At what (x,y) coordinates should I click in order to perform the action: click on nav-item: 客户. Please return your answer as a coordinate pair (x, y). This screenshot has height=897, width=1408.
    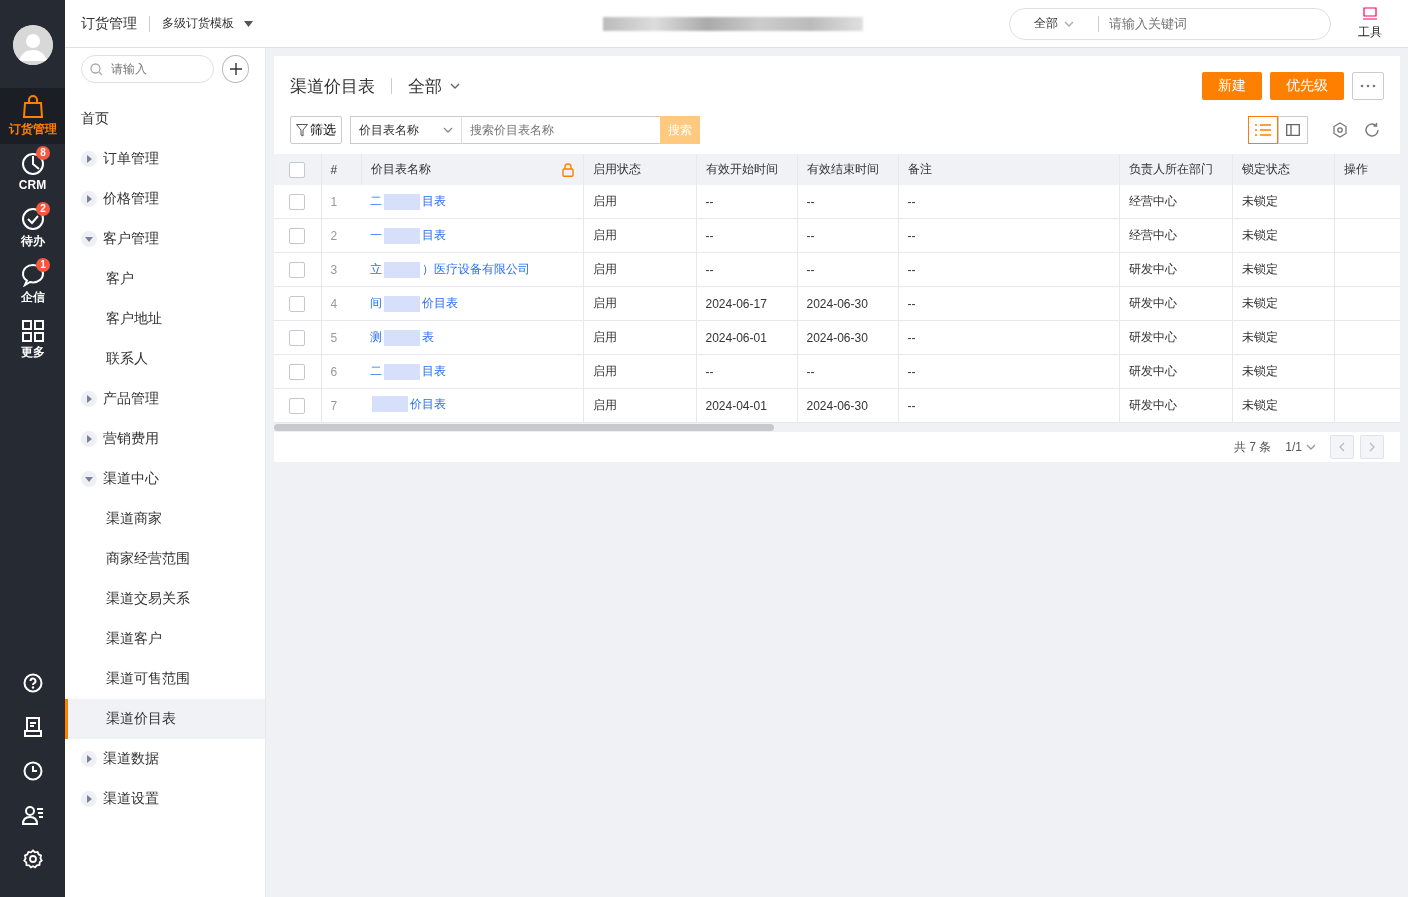
    Looking at the image, I should click on (165, 279).